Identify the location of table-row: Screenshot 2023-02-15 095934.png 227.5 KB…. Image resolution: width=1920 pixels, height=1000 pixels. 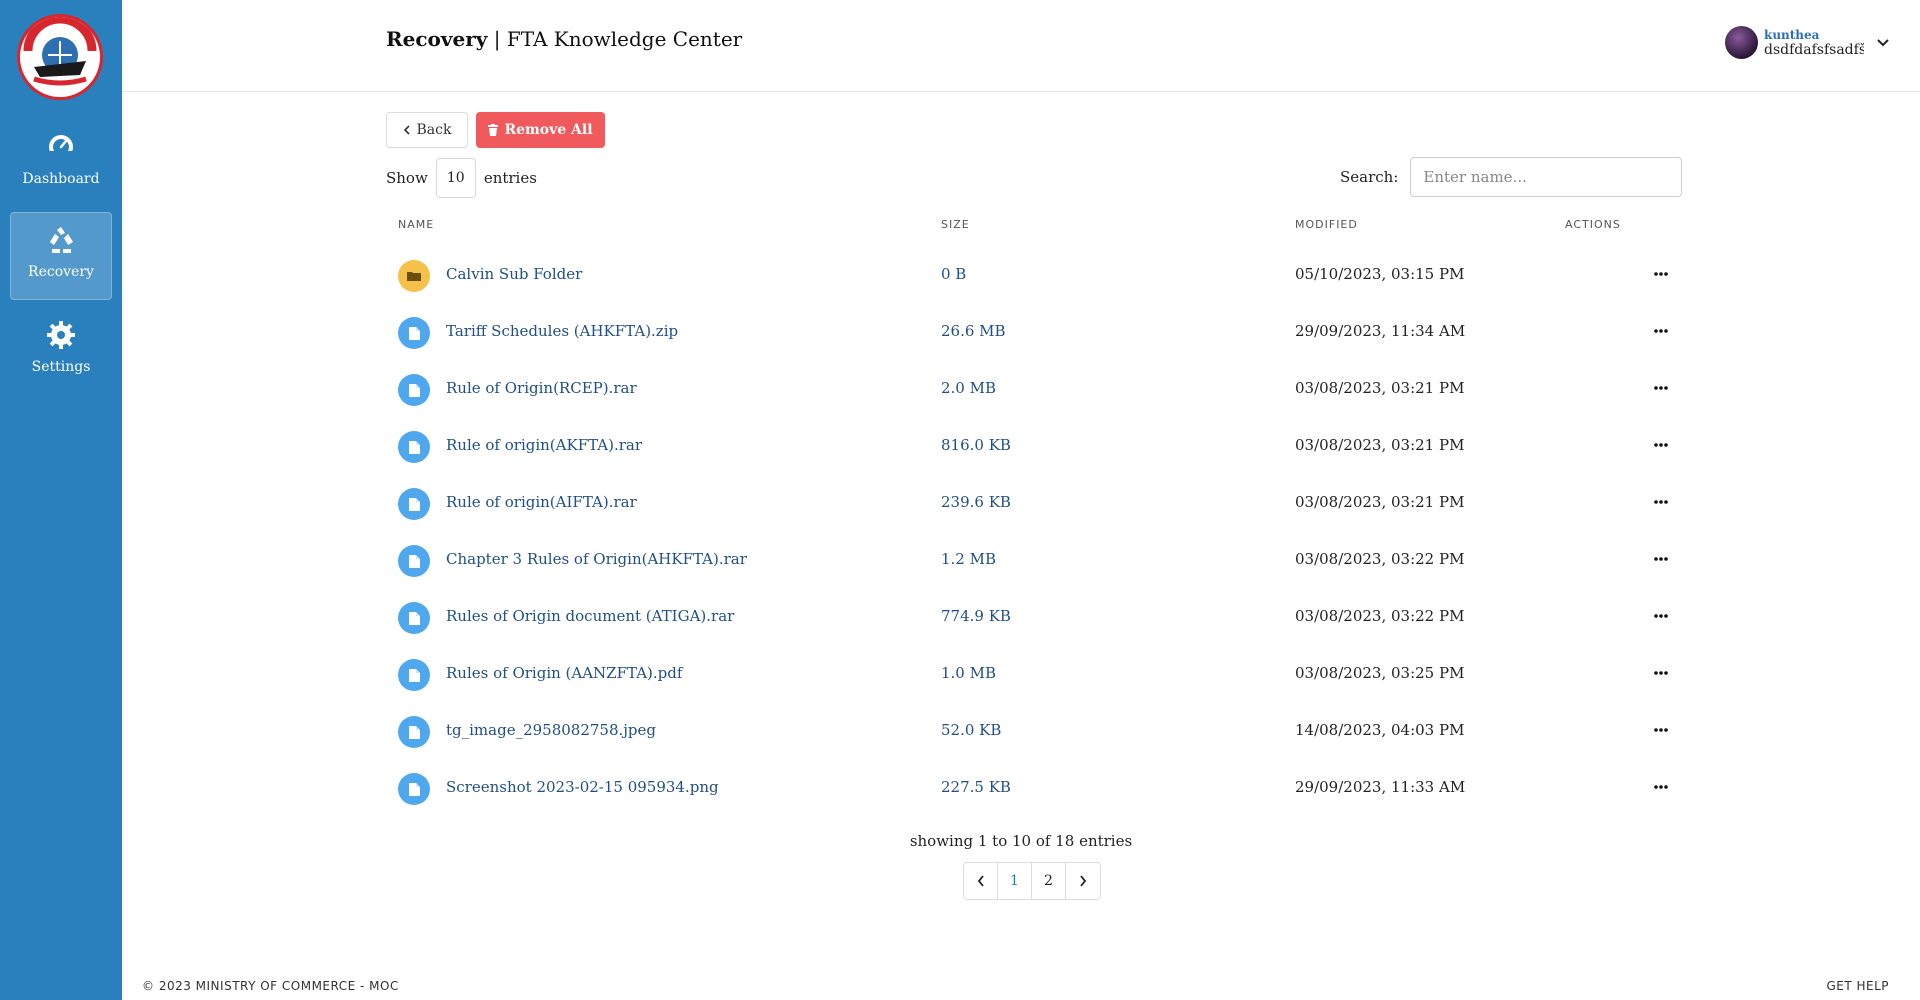
(1036, 786).